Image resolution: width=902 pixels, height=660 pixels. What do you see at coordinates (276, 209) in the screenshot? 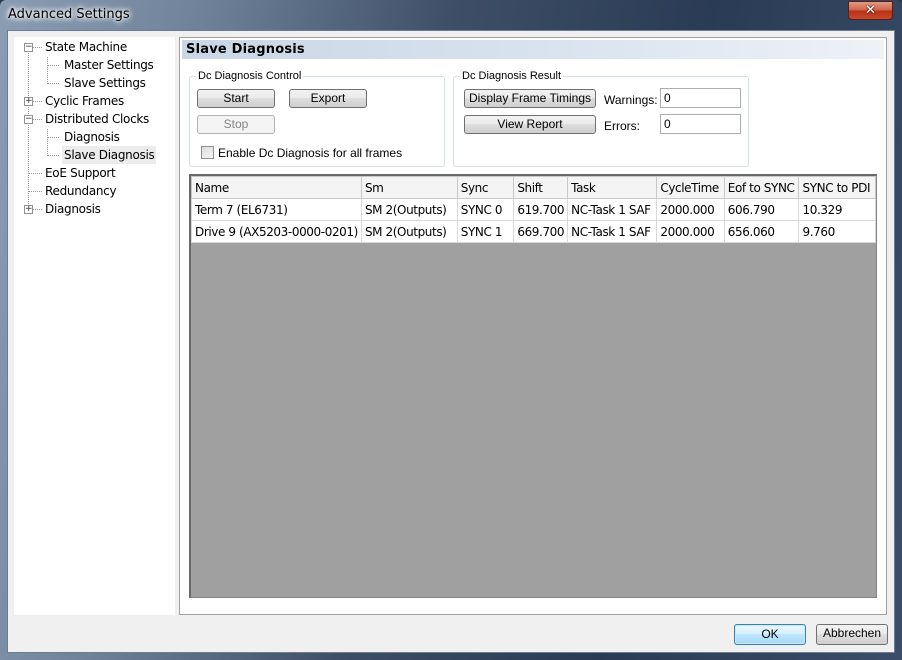
I see `cell-name: Term 7 (EL6731)` at bounding box center [276, 209].